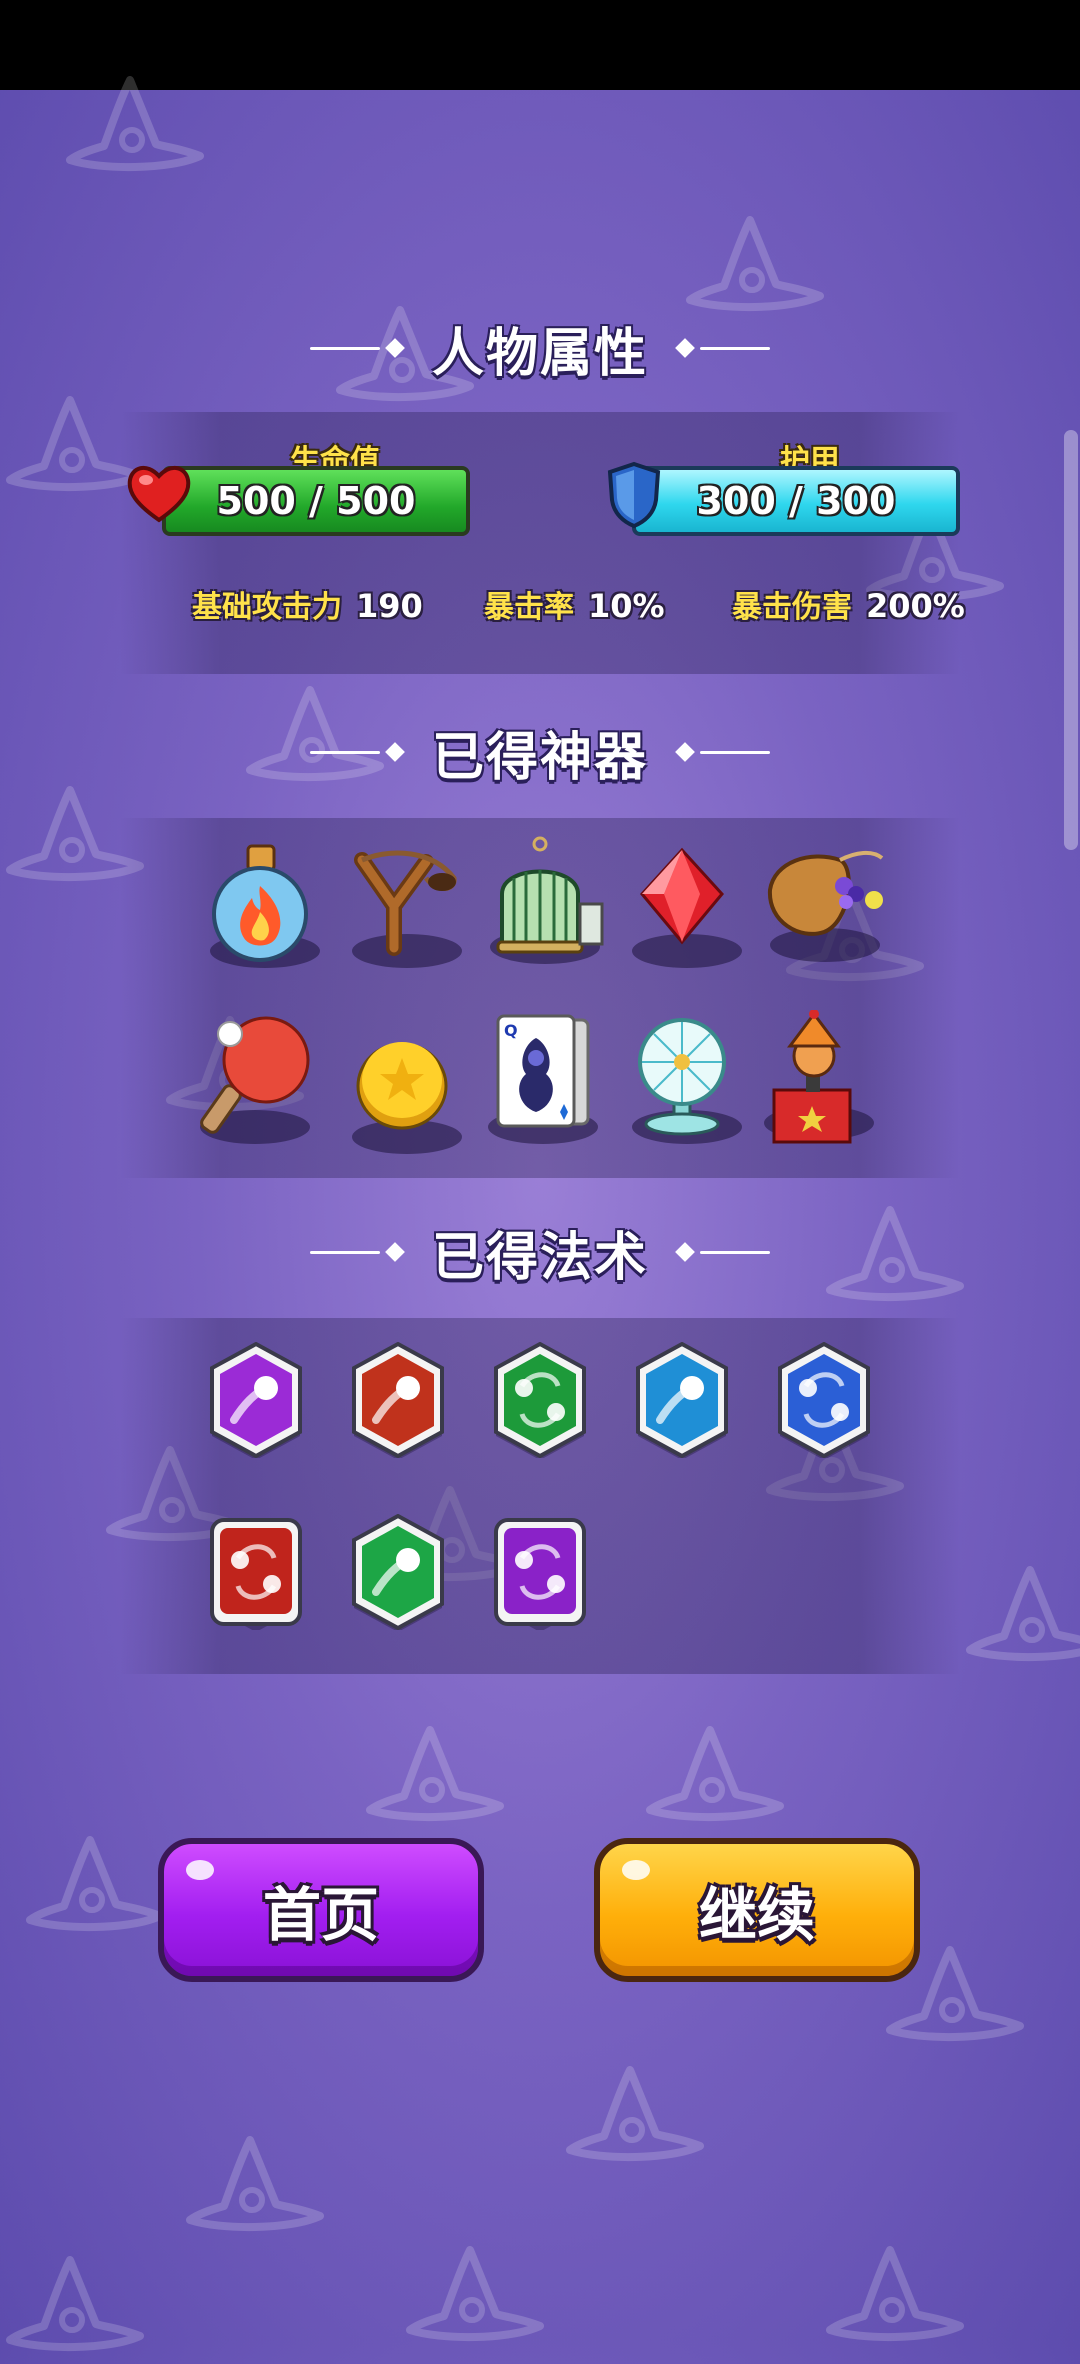 Image resolution: width=1080 pixels, height=2364 pixels. What do you see at coordinates (822, 897) in the screenshot?
I see `marble-bag-icon` at bounding box center [822, 897].